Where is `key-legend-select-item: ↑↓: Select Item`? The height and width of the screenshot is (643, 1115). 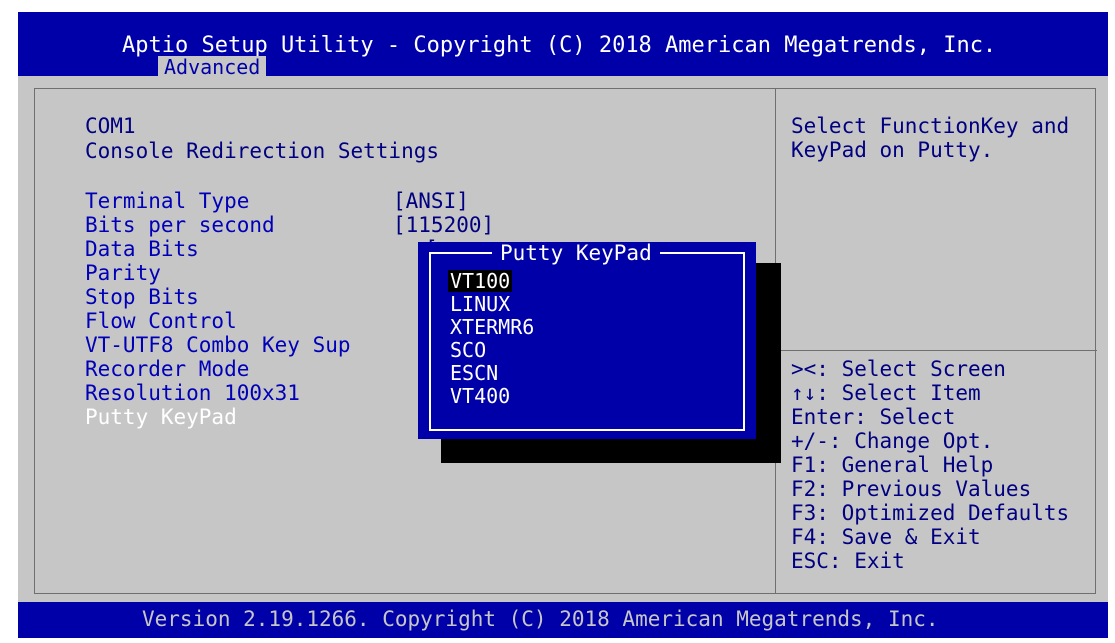
key-legend-select-item: ↑↓: Select Item is located at coordinates (886, 393).